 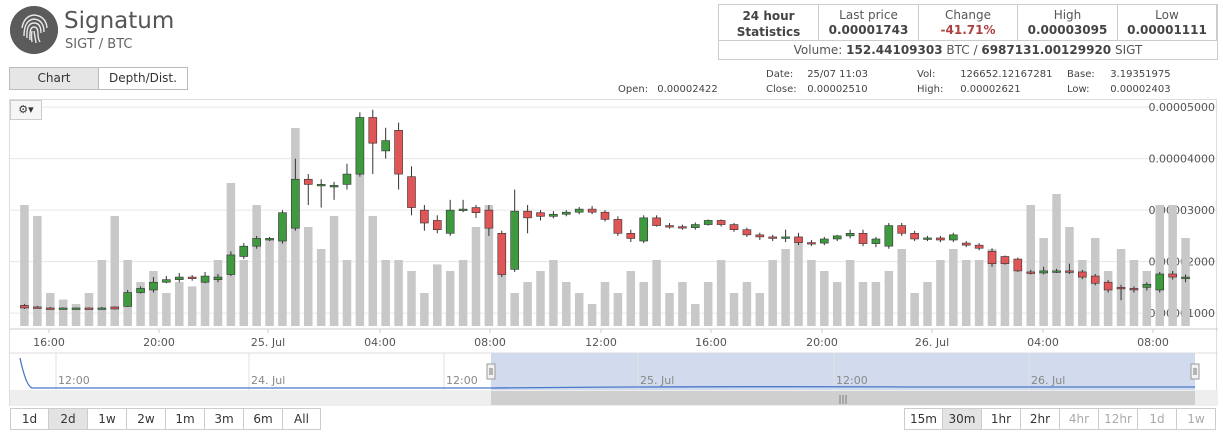 I want to click on high-value: 0.00003095, so click(x=1067, y=30).